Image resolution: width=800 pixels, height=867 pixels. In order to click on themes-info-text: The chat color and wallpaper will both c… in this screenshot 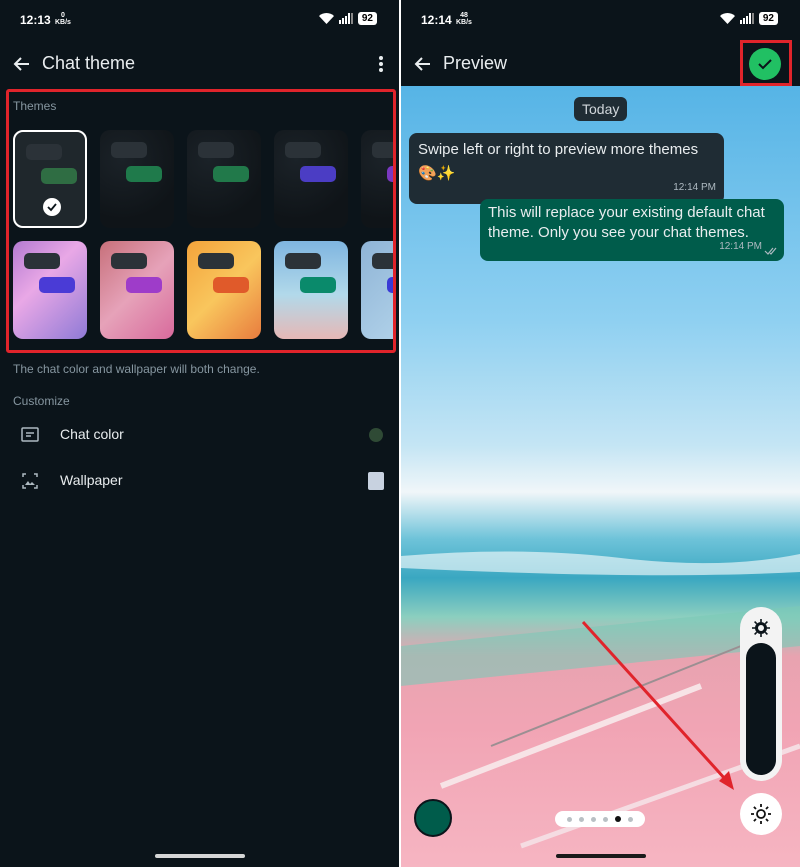, I will do `click(136, 369)`.